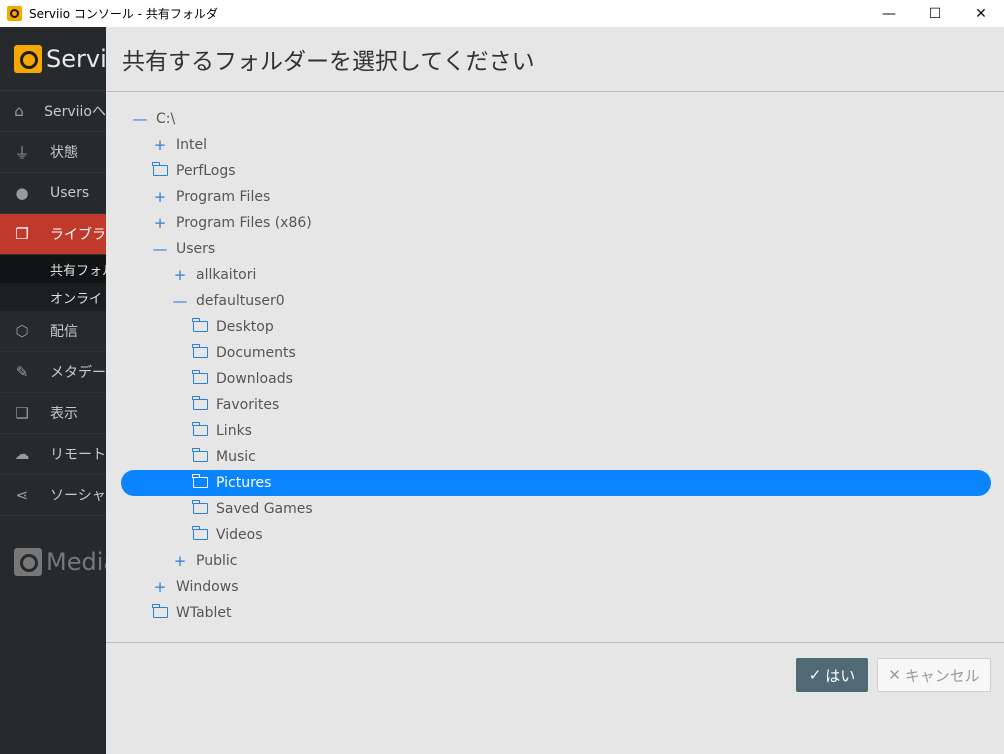  What do you see at coordinates (53, 297) in the screenshot?
I see `sidebar-subitem: オンライ` at bounding box center [53, 297].